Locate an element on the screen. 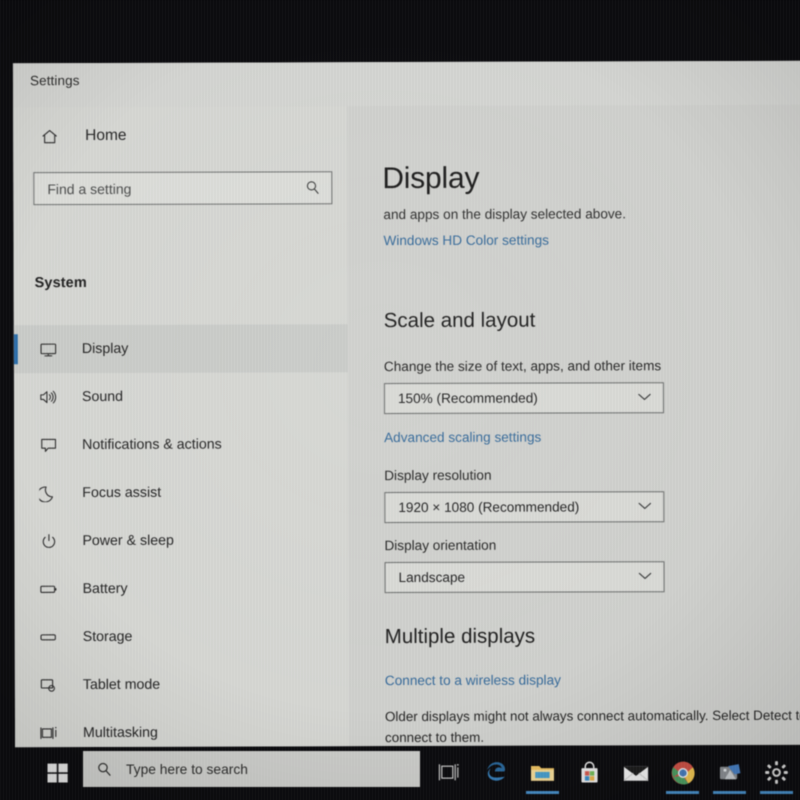  sidebar-item-notifications: Notifications & actions is located at coordinates (181, 444).